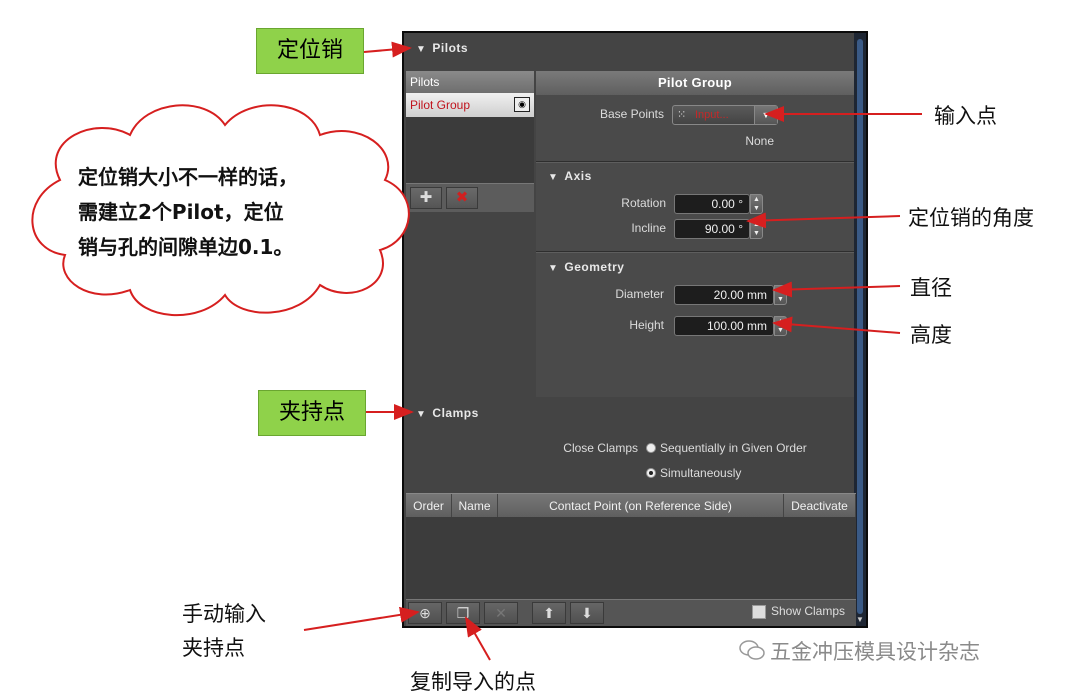  I want to click on delete-clamp-button: ✕, so click(501, 613).